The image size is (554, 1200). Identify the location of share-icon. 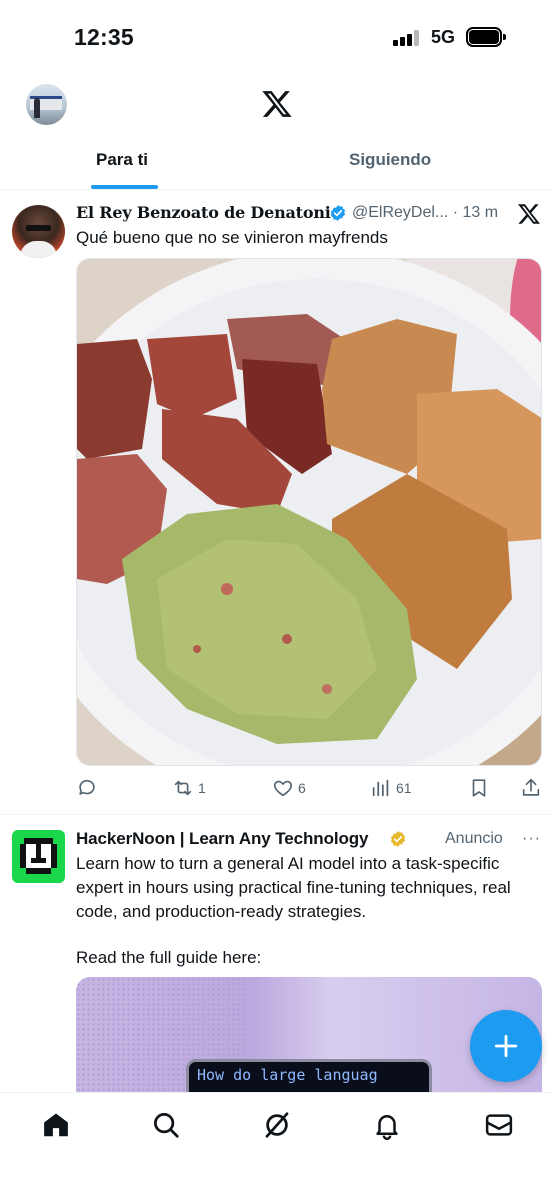
(531, 787).